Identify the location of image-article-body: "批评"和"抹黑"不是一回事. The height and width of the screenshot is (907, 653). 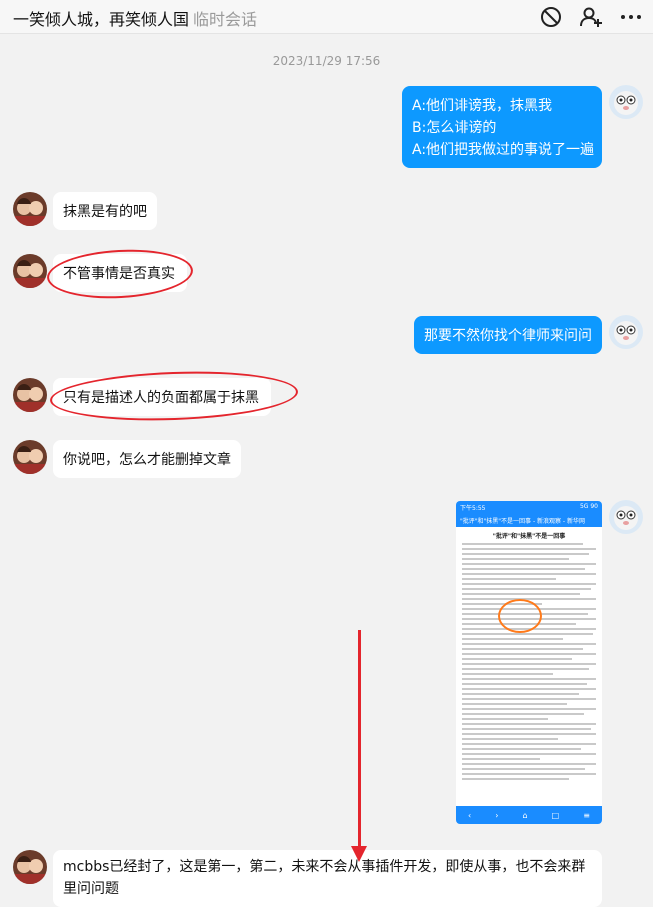
(529, 657).